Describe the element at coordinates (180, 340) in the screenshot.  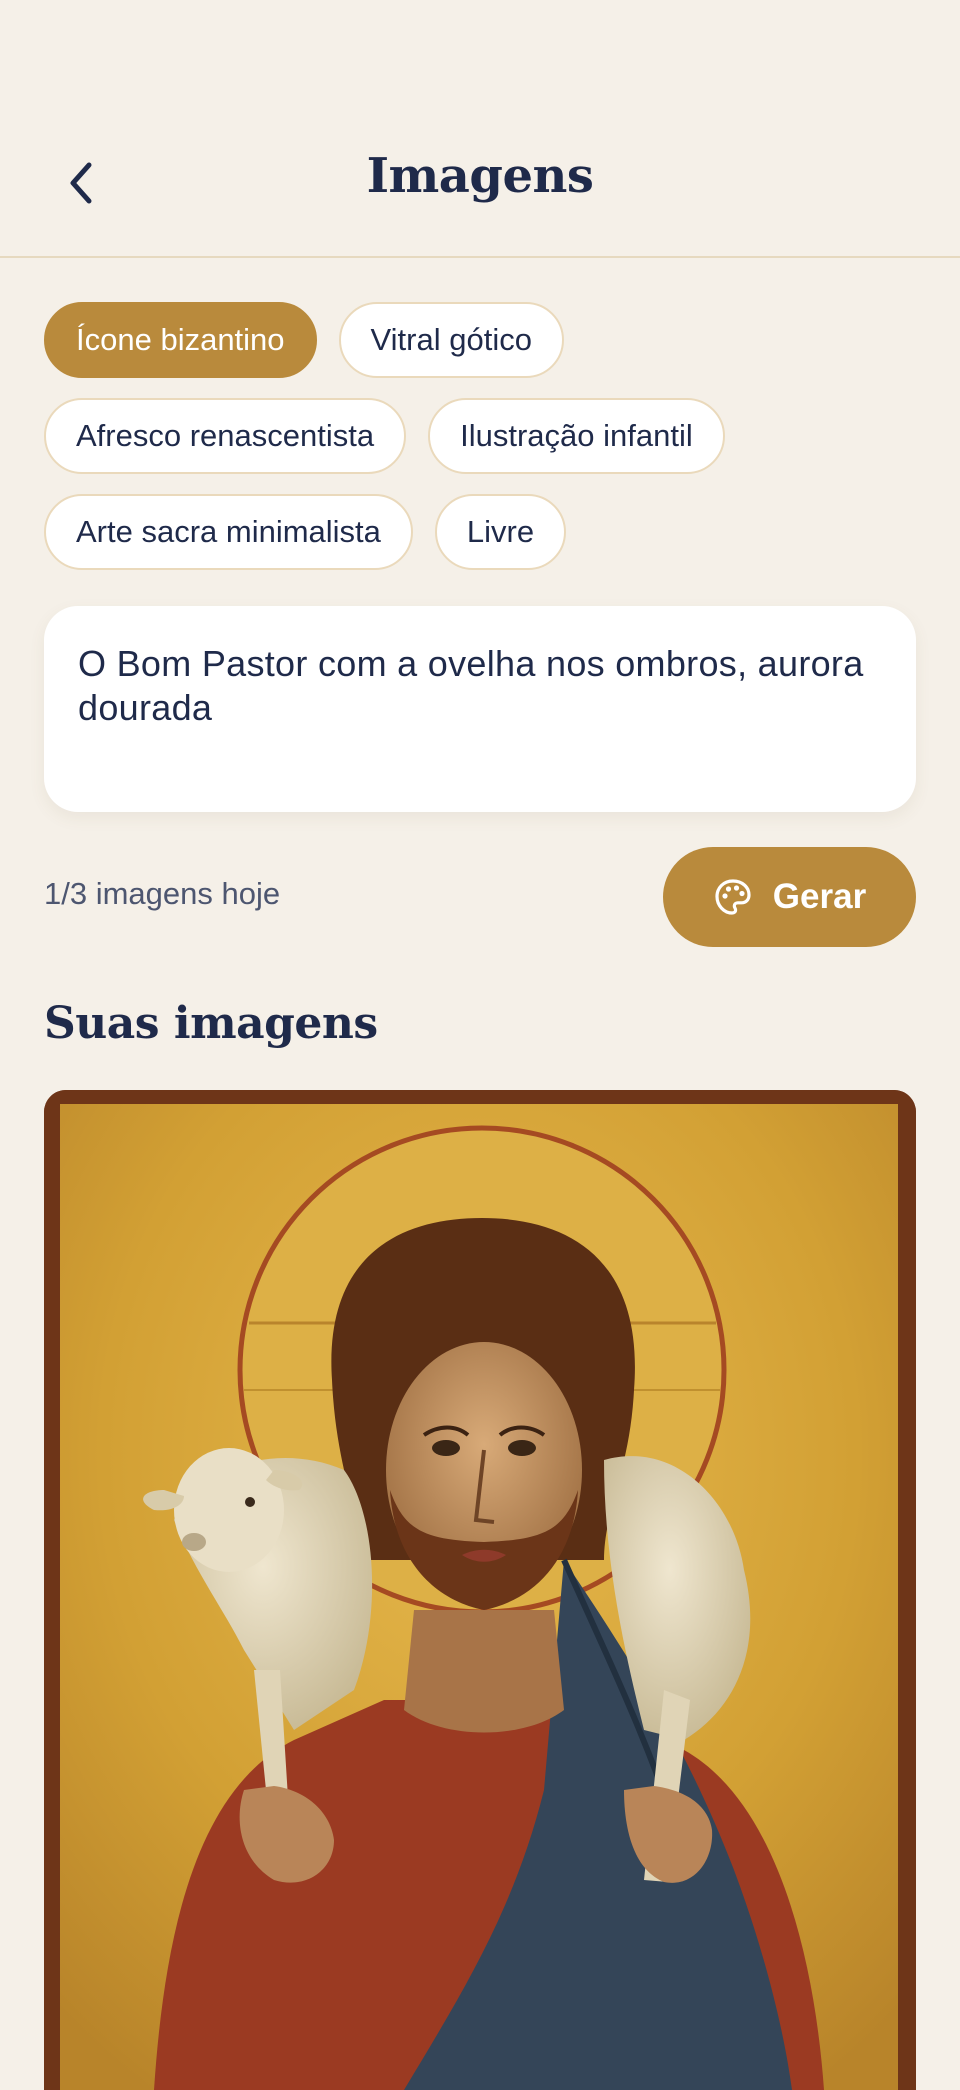
I see `chip-icone-bizantino: Ícone bizantino` at that location.